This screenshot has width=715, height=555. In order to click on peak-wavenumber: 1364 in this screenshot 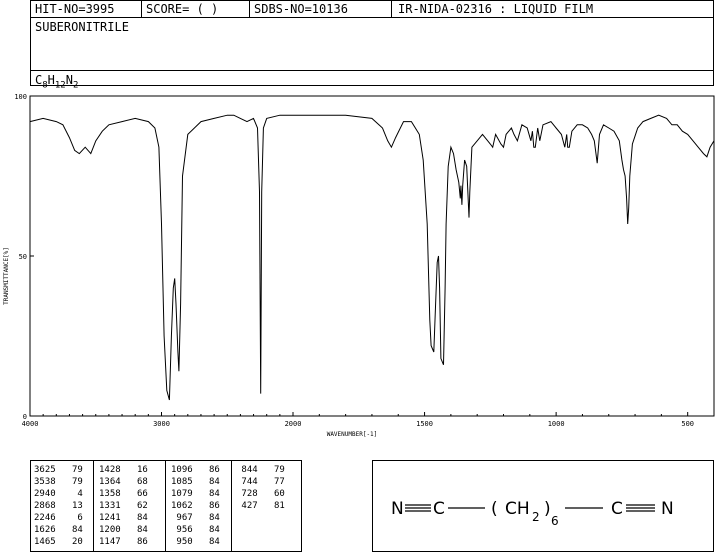, I will do `click(110, 482)`.